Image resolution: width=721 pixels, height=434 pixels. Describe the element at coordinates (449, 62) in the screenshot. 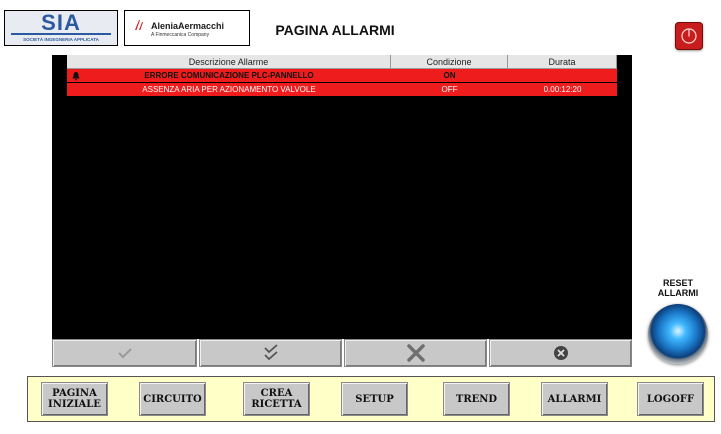

I see `column-header-condition: Condizione` at that location.